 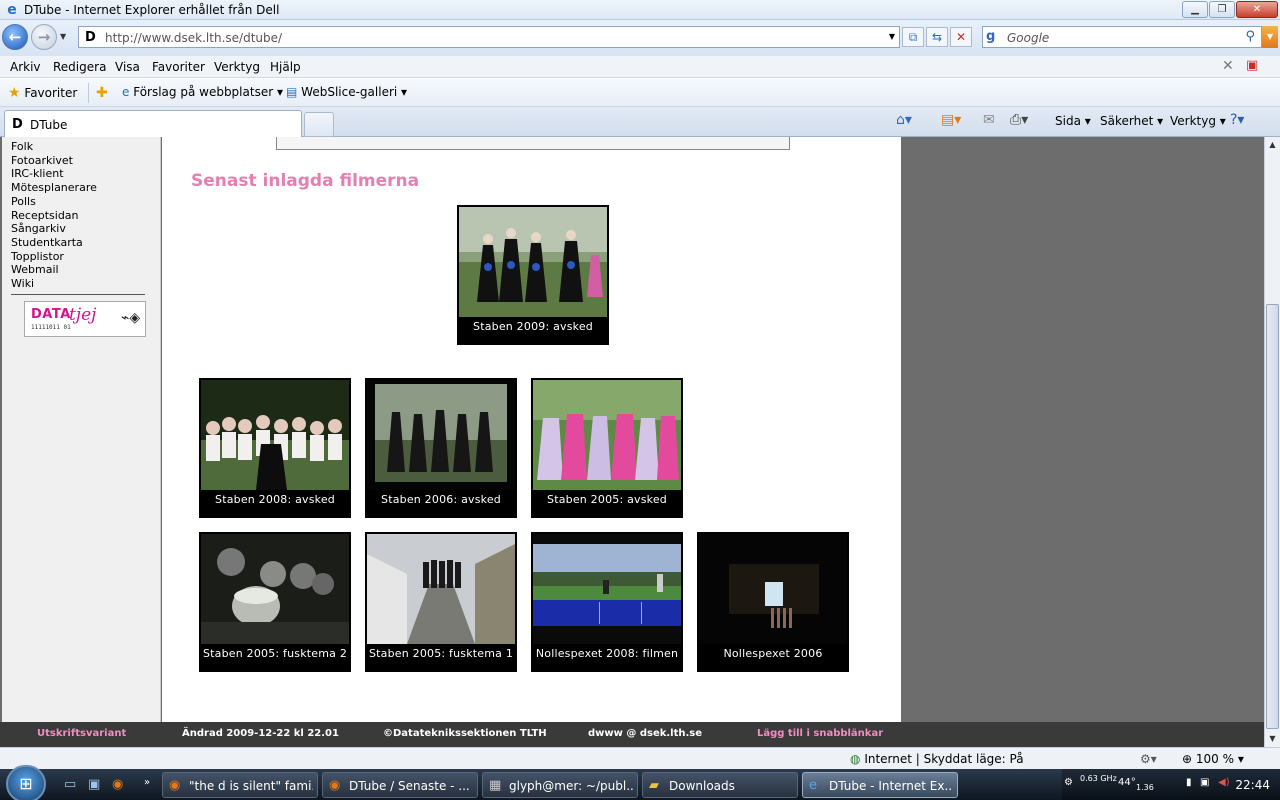 What do you see at coordinates (1073, 121) in the screenshot?
I see `page-menu: Sida ▾` at bounding box center [1073, 121].